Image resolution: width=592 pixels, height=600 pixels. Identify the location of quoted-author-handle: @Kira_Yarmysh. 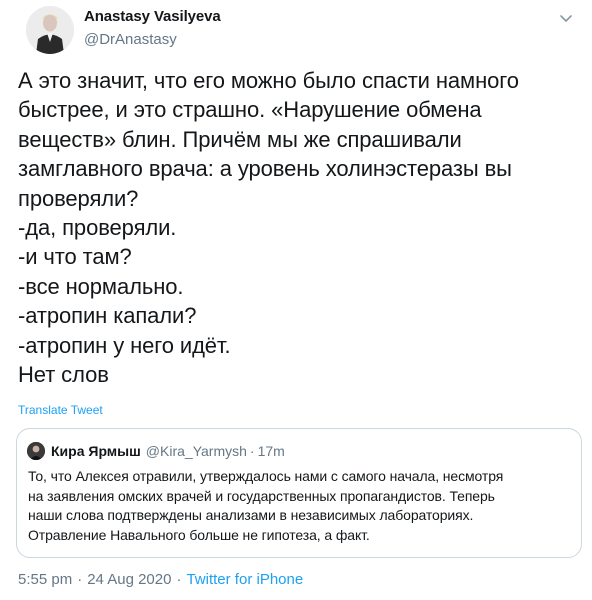
(196, 451).